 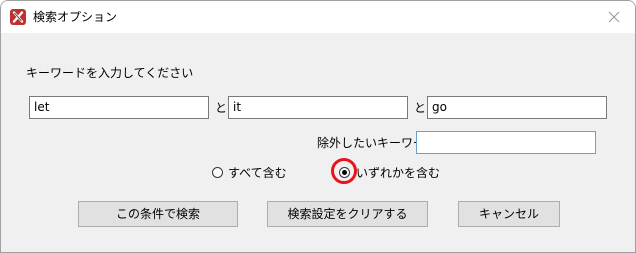 I want to click on keyword-input-2: it, so click(x=318, y=107).